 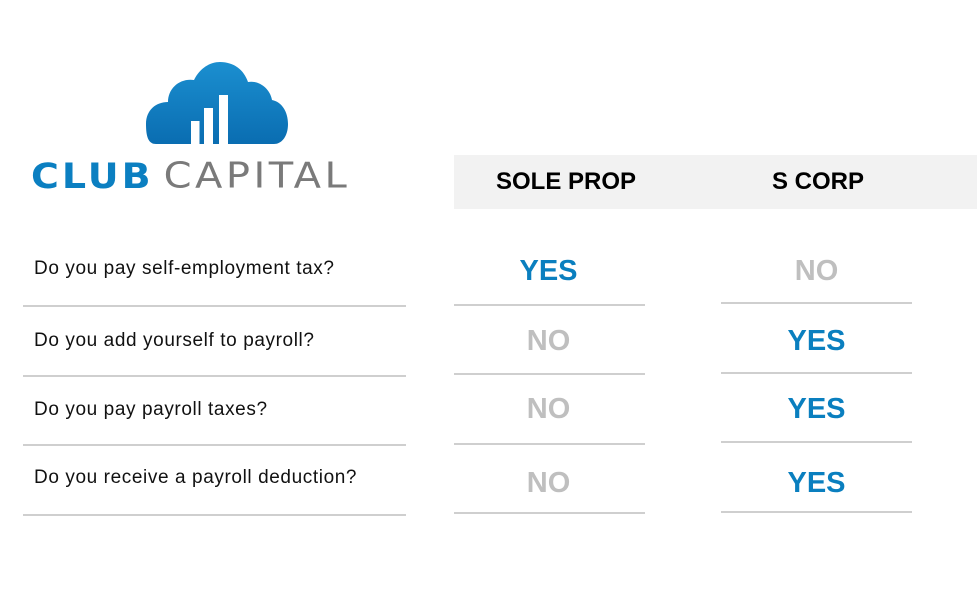 What do you see at coordinates (184, 268) in the screenshot?
I see `question-label: Do you pay self-employment tax?` at bounding box center [184, 268].